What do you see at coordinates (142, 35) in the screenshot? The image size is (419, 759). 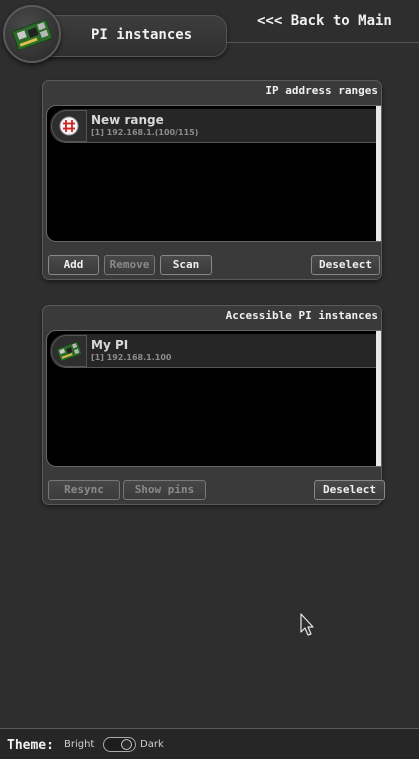 I see `page-title: PI instances` at bounding box center [142, 35].